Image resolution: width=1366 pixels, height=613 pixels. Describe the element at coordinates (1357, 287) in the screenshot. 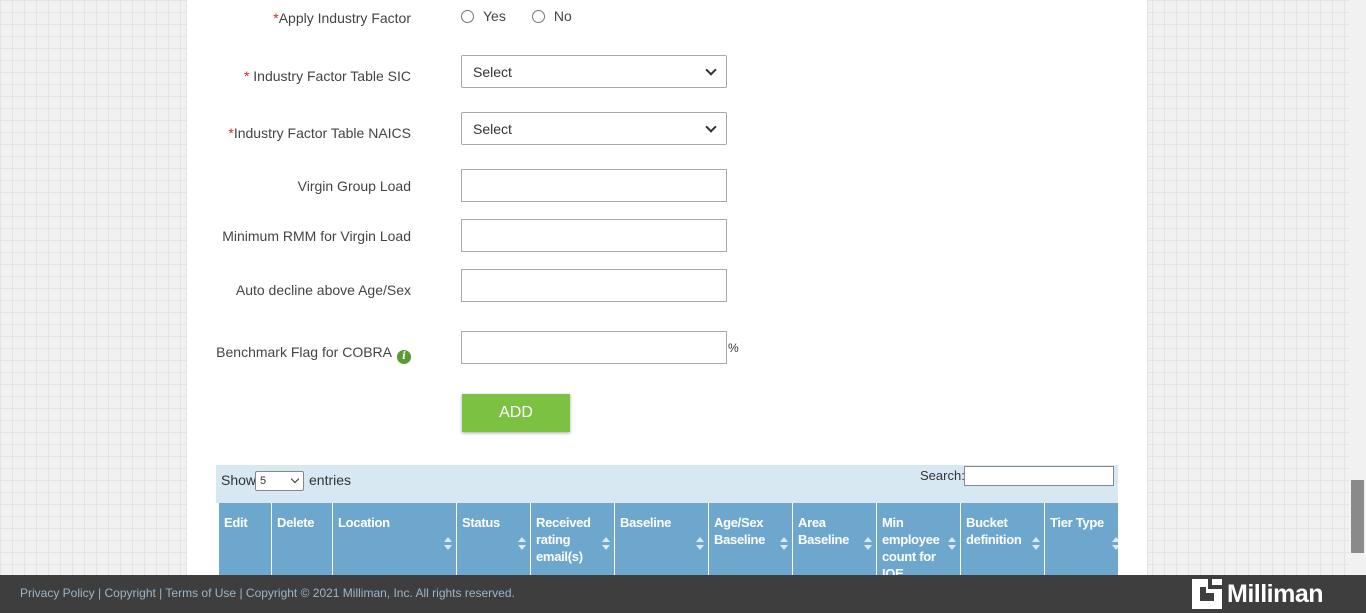

I see `page-scrollbar` at that location.